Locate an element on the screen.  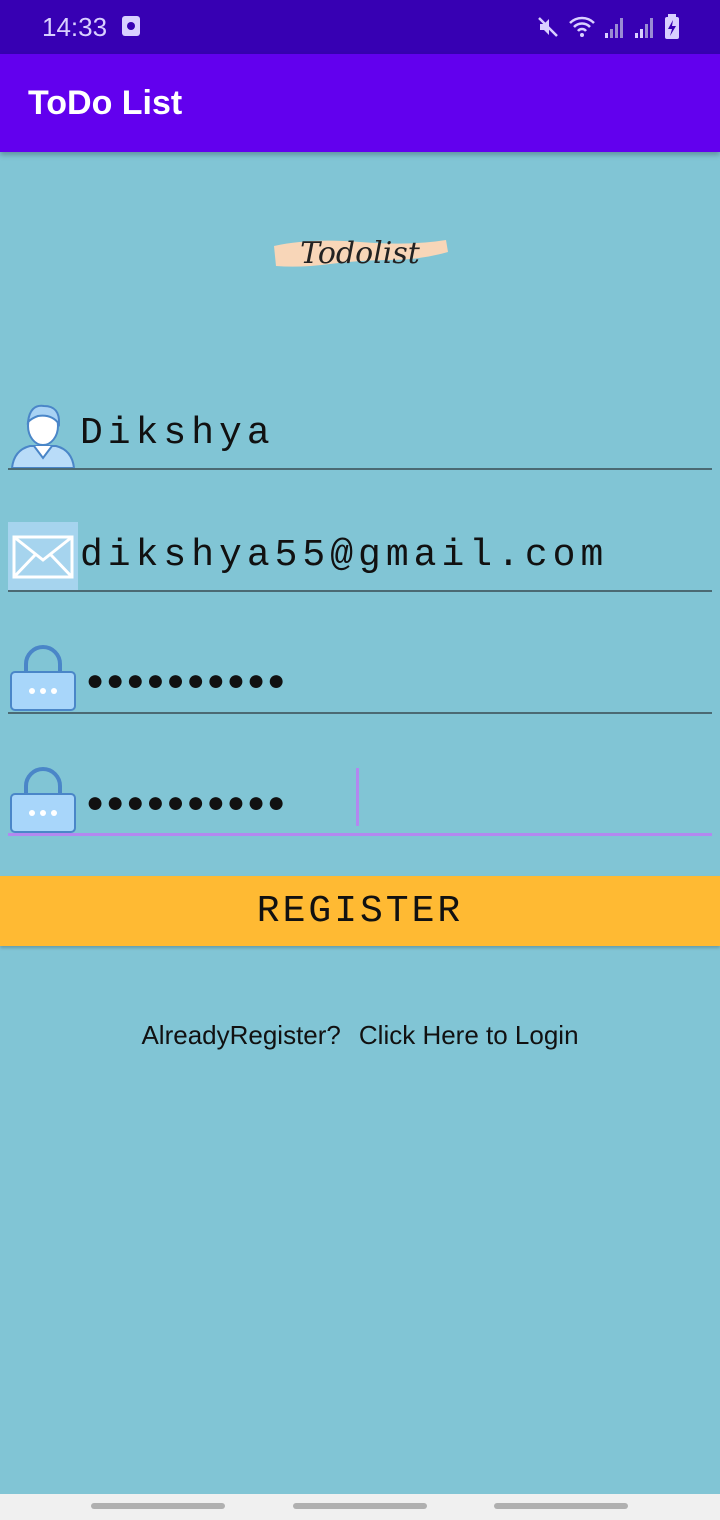
recents-button is located at coordinates (158, 1506).